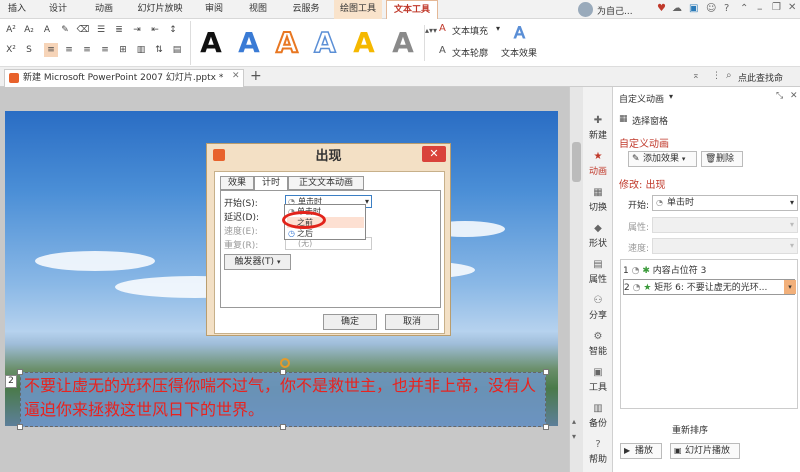 This screenshot has width=800, height=472. What do you see at coordinates (442, 28) in the screenshot?
I see `text-fill-icon: A` at bounding box center [442, 28].